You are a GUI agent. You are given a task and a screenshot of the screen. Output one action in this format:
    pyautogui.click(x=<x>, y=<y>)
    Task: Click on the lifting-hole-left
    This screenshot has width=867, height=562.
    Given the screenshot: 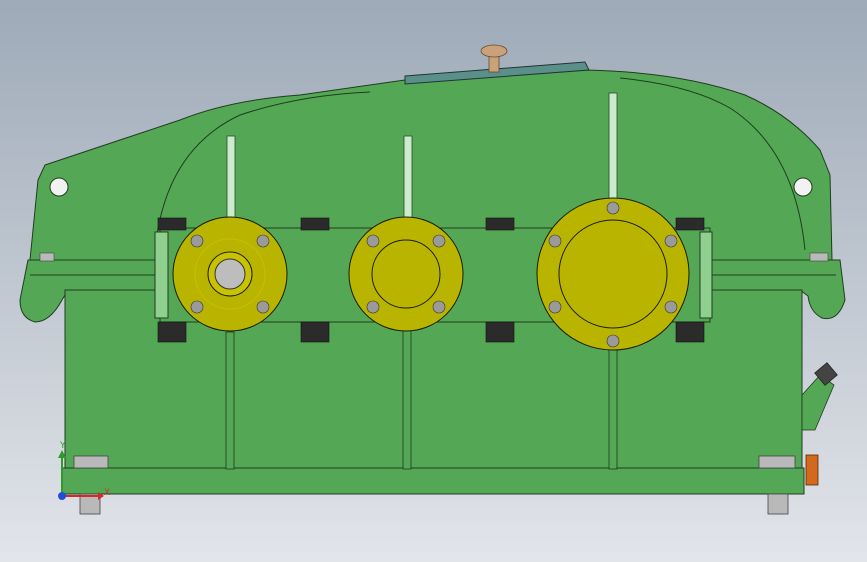 What is the action you would take?
    pyautogui.click(x=59, y=187)
    